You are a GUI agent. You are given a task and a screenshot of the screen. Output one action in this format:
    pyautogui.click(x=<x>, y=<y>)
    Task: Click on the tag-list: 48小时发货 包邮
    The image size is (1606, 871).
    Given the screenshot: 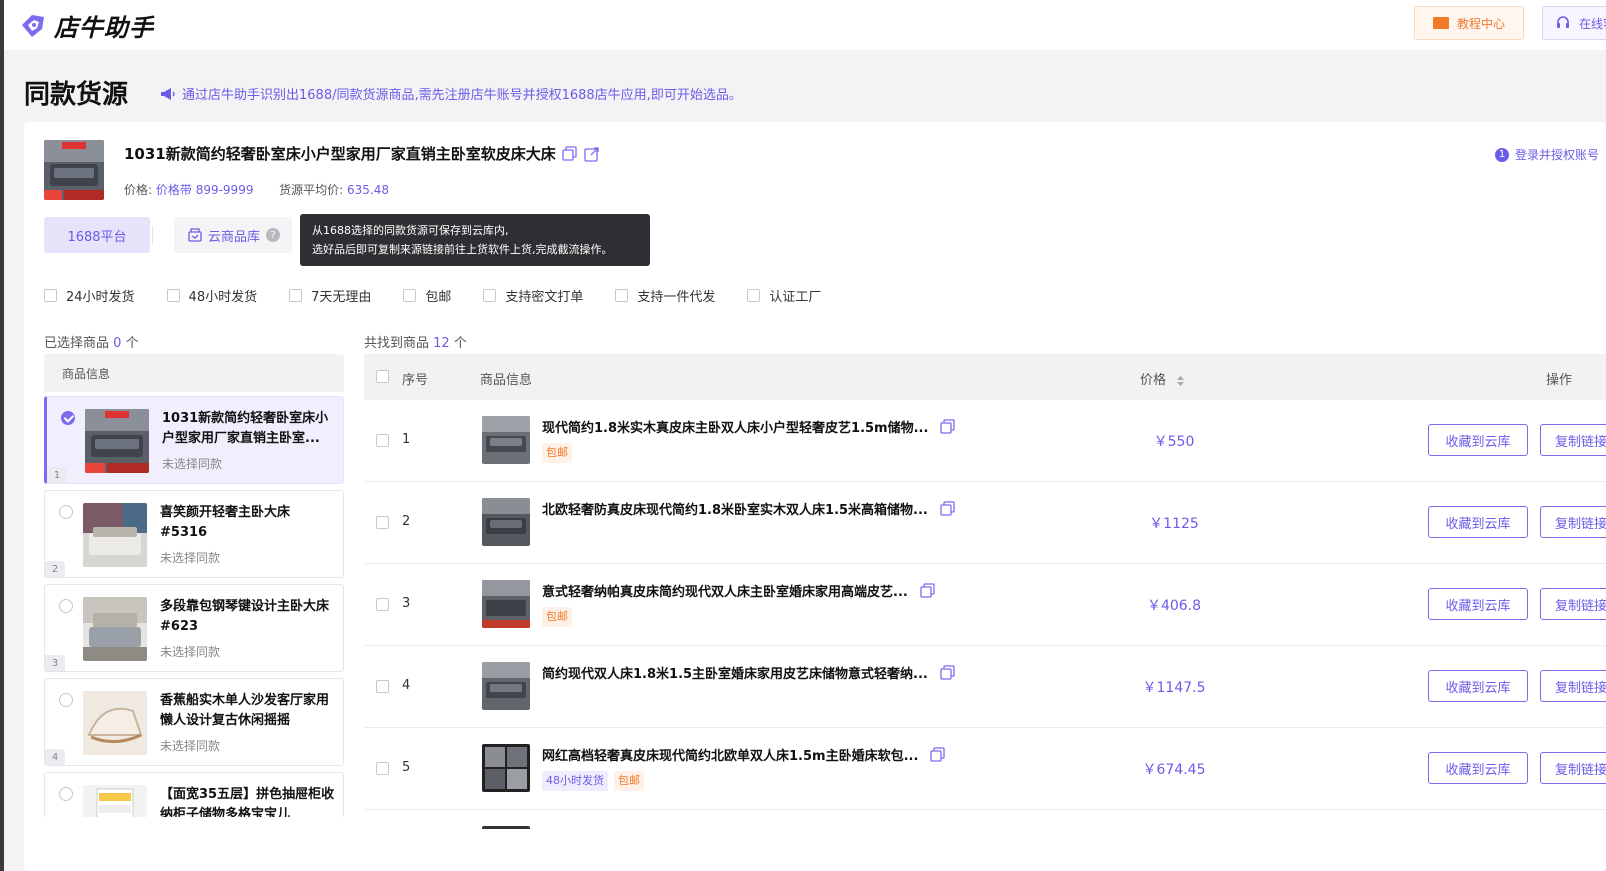 What is the action you would take?
    pyautogui.click(x=596, y=781)
    